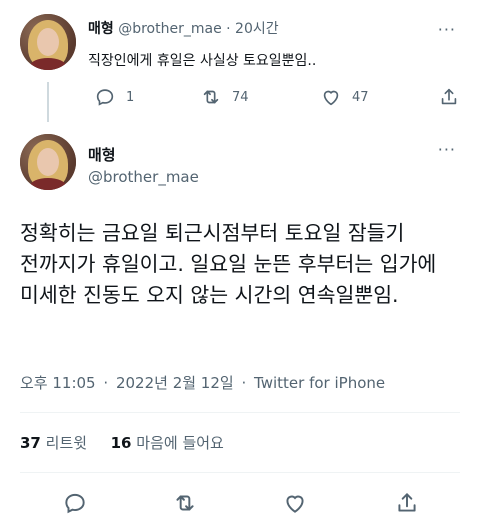 This screenshot has width=480, height=530. I want to click on retweets-label: 리트윗, so click(66, 443).